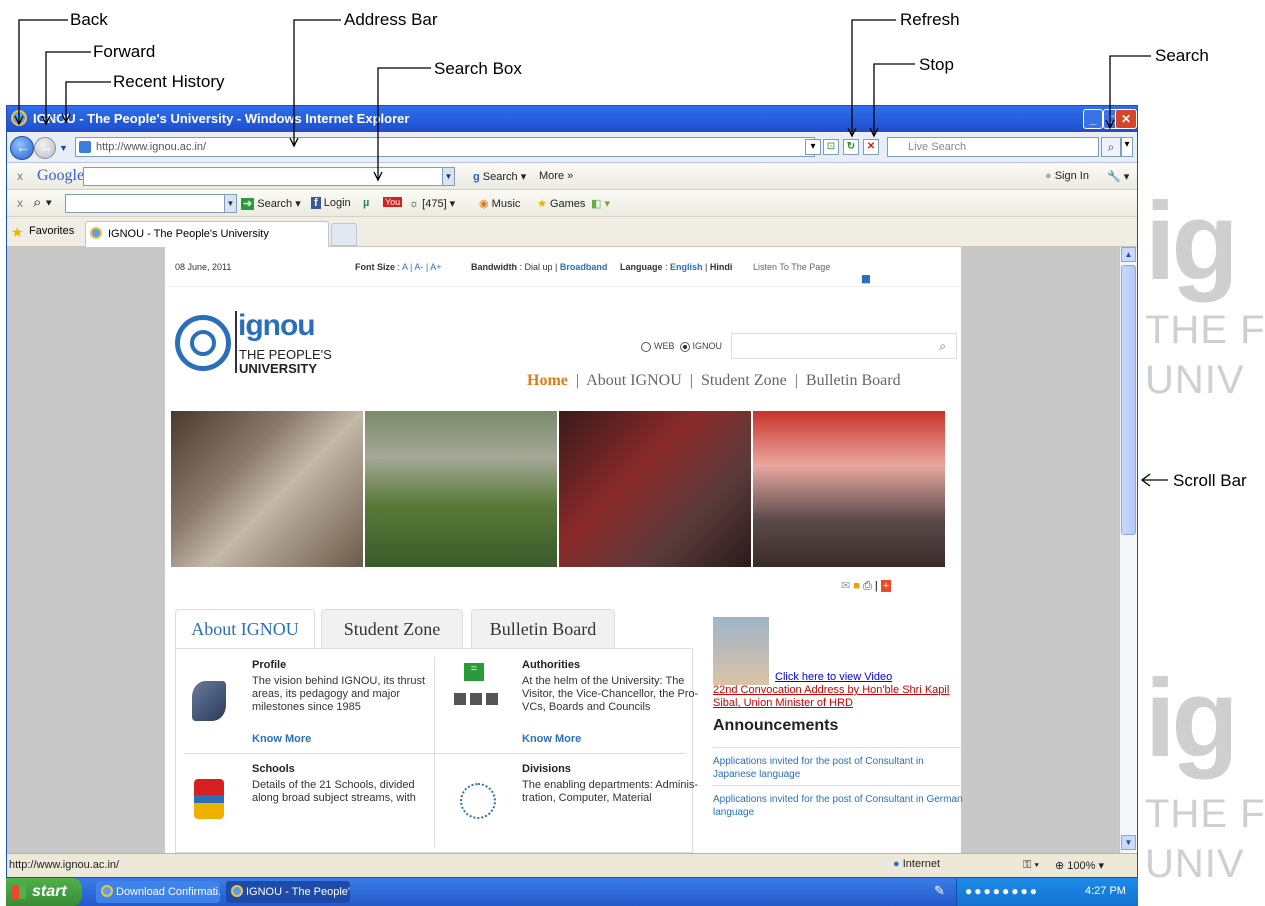  What do you see at coordinates (421, 267) in the screenshot?
I see `font-size-options: A | A- | A+` at bounding box center [421, 267].